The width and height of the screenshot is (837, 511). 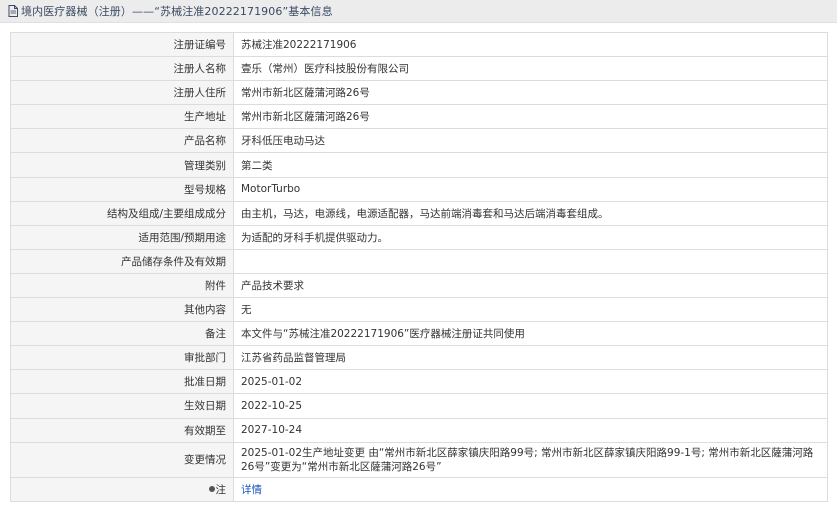 I want to click on table-row: 有效期至 2027-10-24, so click(x=419, y=430).